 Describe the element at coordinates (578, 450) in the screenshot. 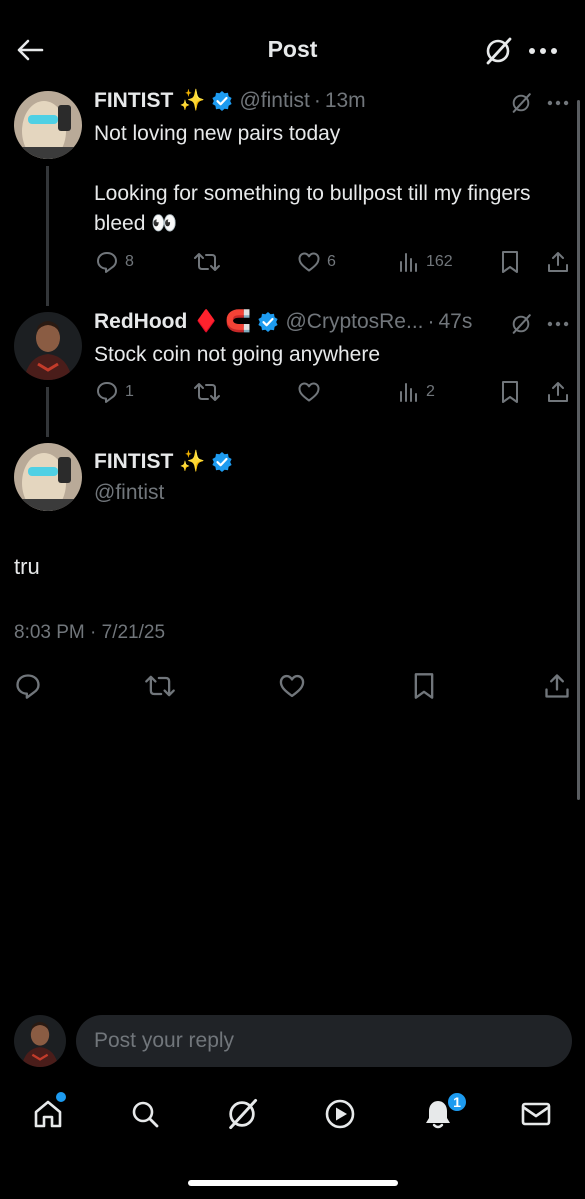

I see `scrollbar` at that location.